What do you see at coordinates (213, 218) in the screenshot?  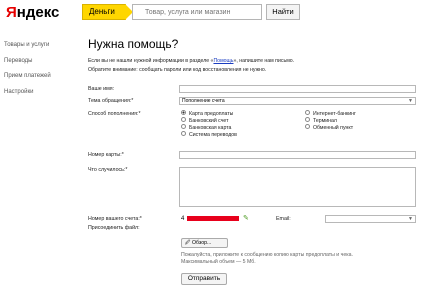 I see `account-redaction` at bounding box center [213, 218].